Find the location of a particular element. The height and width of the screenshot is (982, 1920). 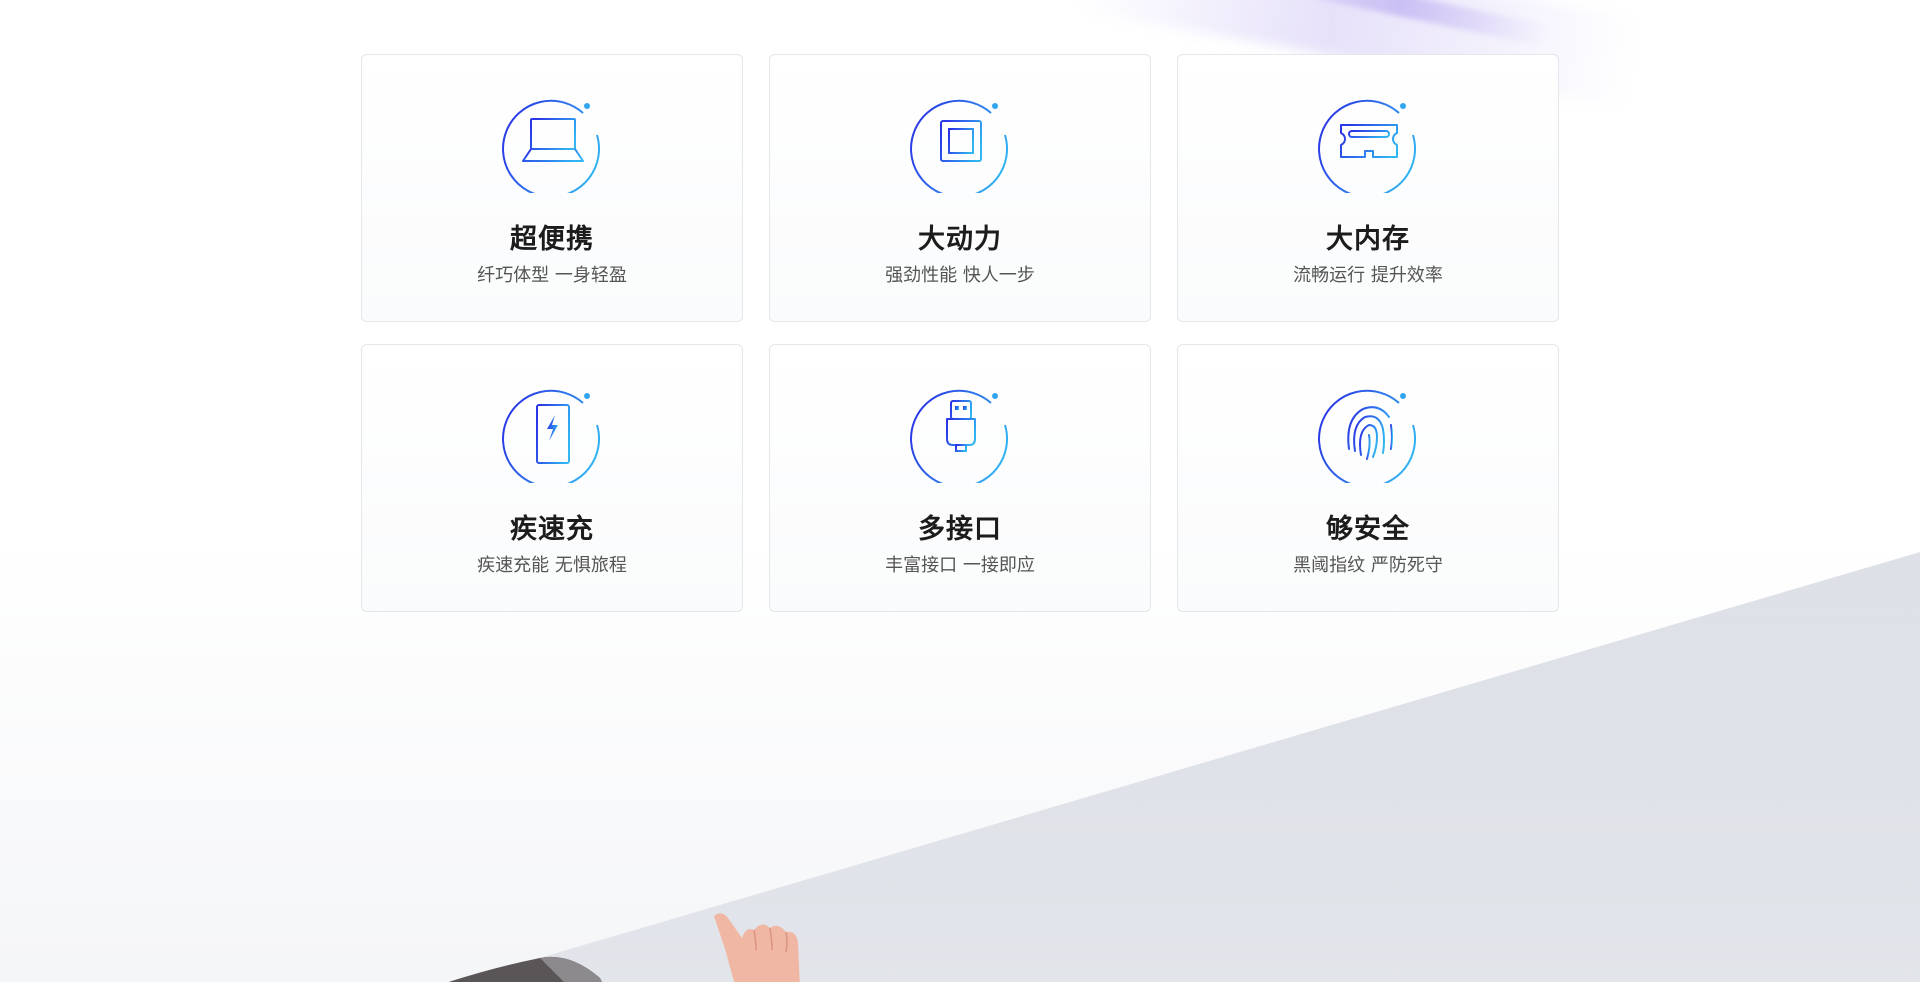

usb-plug-icon is located at coordinates (961, 431).